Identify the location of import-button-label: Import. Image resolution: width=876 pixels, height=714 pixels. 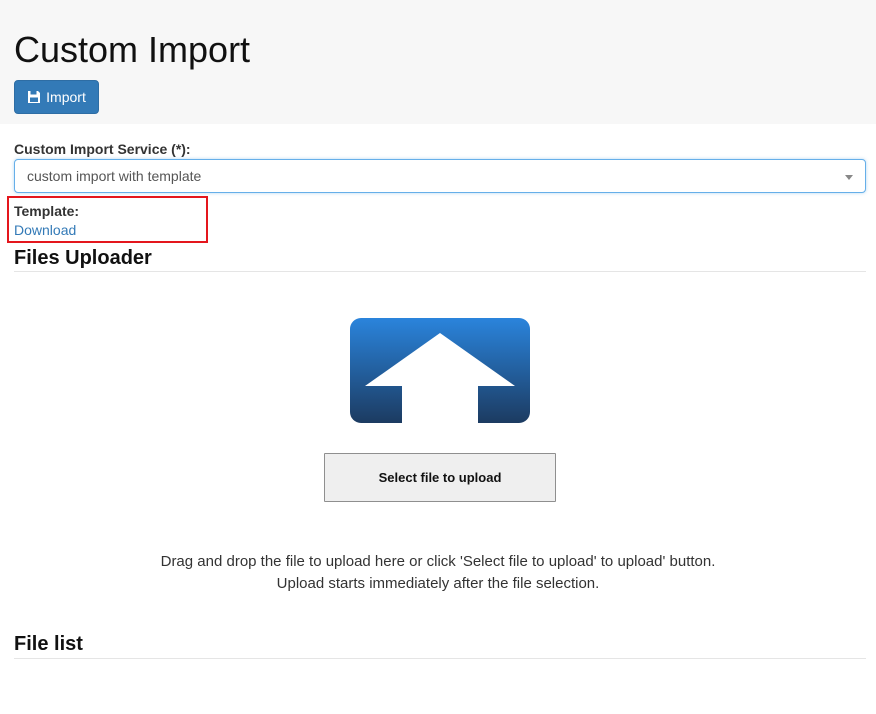
(66, 97).